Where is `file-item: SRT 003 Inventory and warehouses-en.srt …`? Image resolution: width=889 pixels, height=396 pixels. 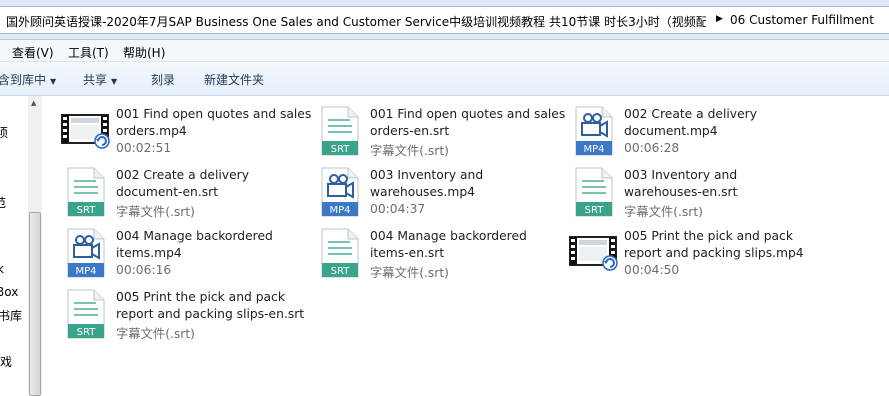
file-item: SRT 003 Inventory and warehouses-en.srt … is located at coordinates (692, 195).